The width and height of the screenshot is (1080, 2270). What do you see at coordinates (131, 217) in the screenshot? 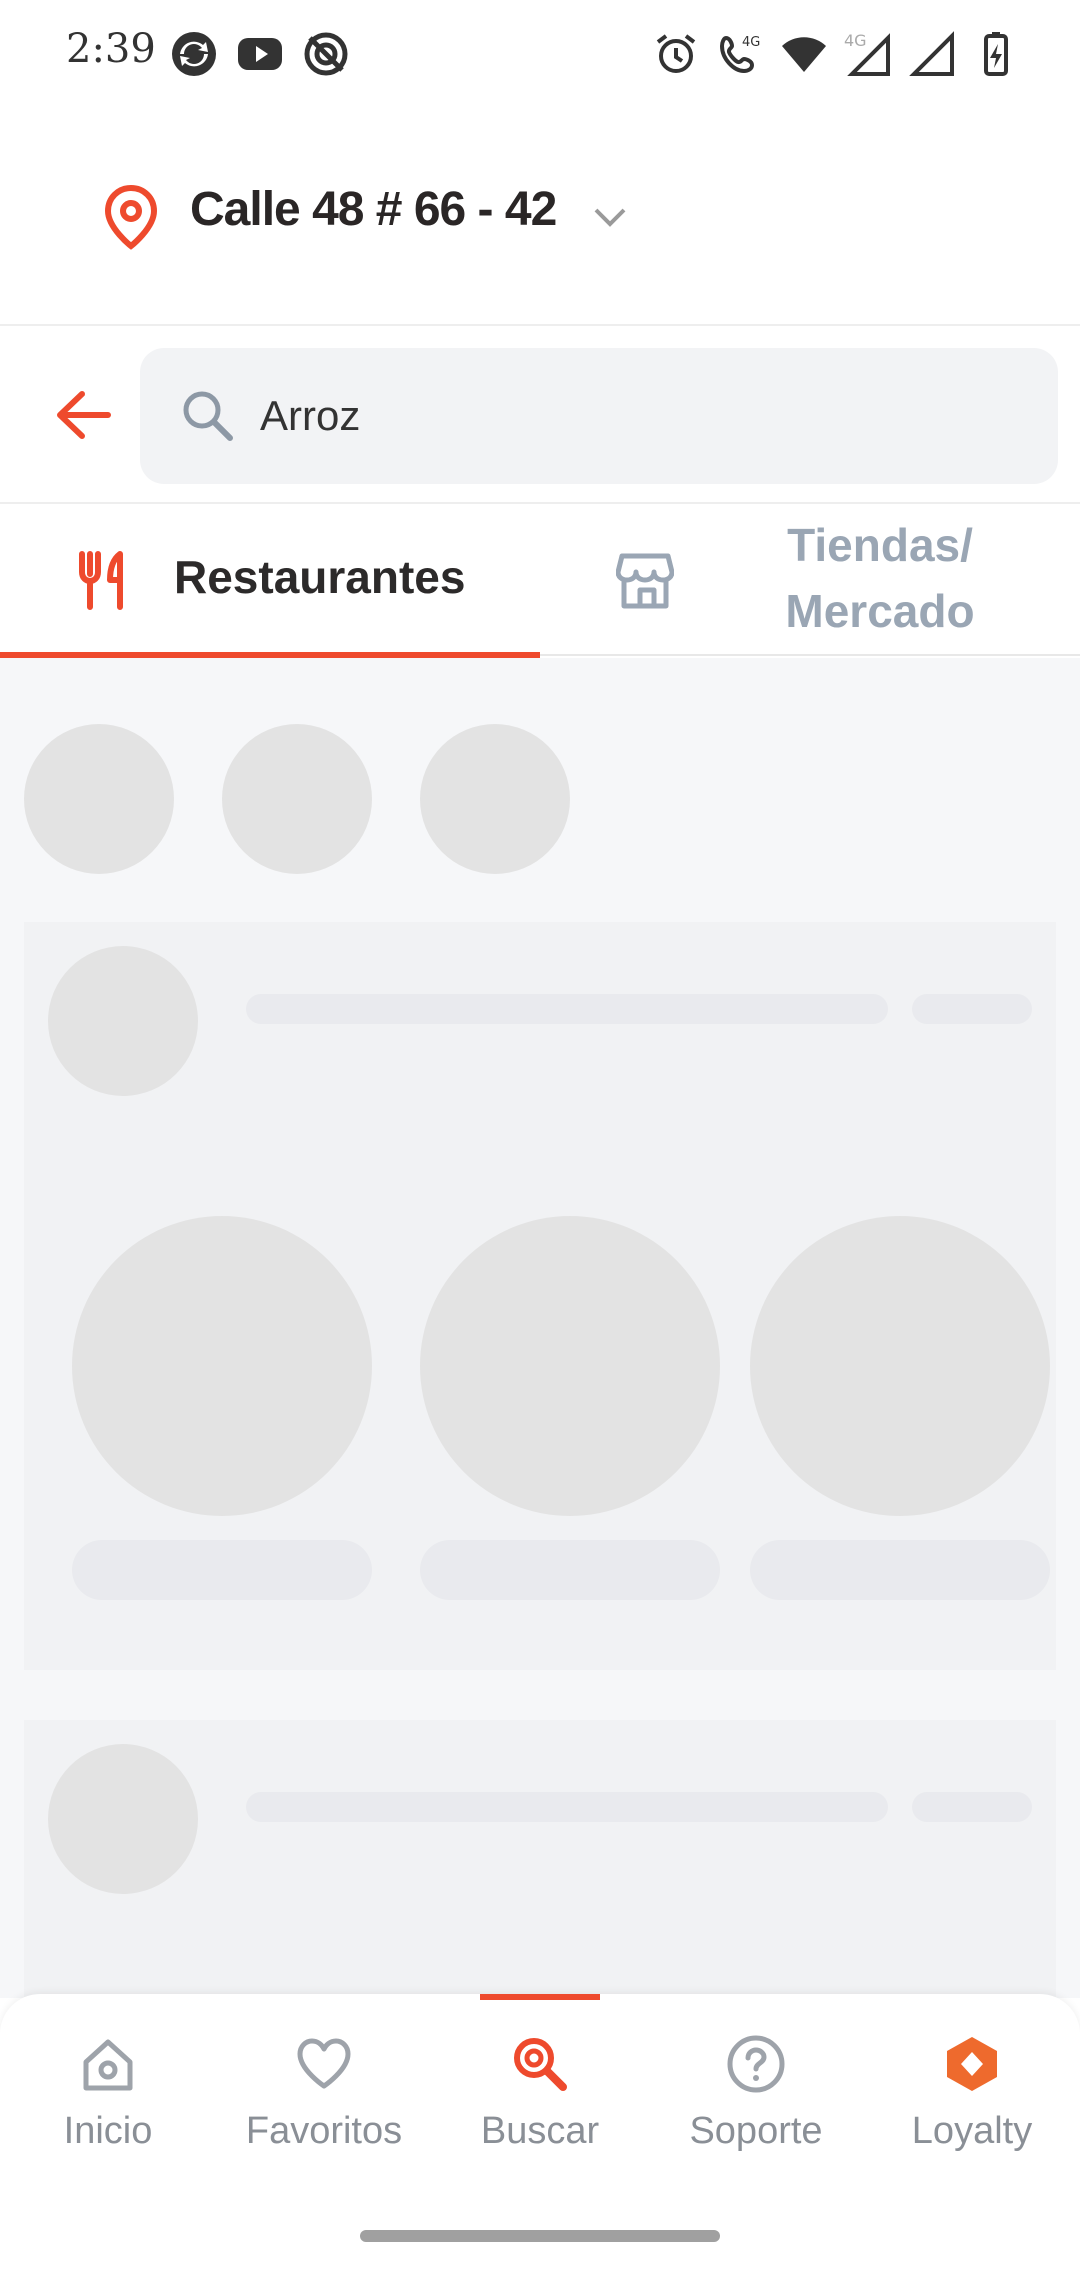
I see `location-pin-icon` at bounding box center [131, 217].